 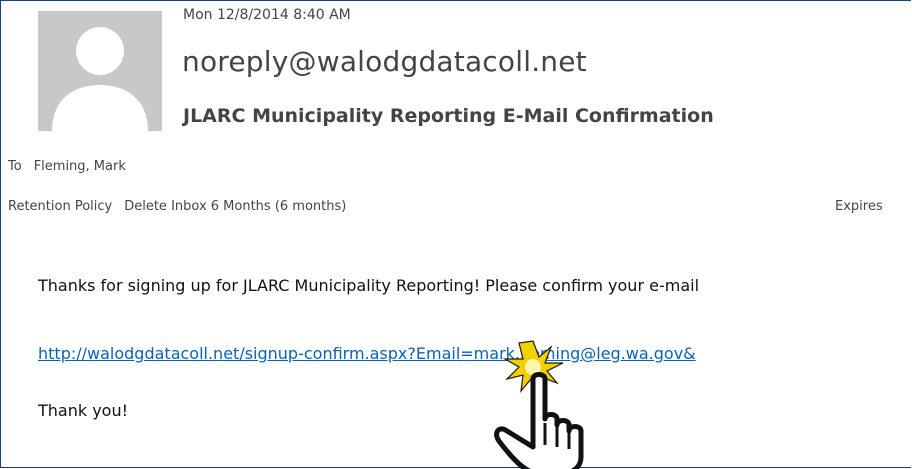 I want to click on recipient-name: Fleming, Mark, so click(x=80, y=166).